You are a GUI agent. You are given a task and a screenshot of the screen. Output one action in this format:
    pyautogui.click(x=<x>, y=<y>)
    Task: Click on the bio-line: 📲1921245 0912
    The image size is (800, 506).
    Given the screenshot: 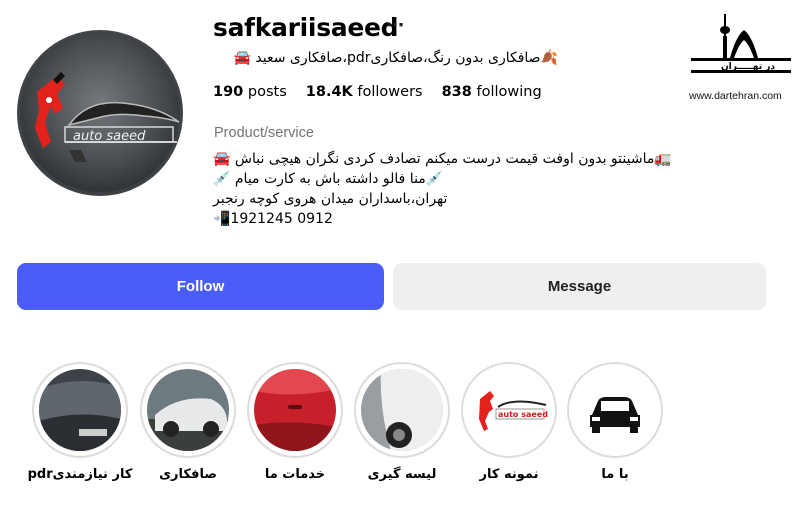 What is the action you would take?
    pyautogui.click(x=273, y=219)
    